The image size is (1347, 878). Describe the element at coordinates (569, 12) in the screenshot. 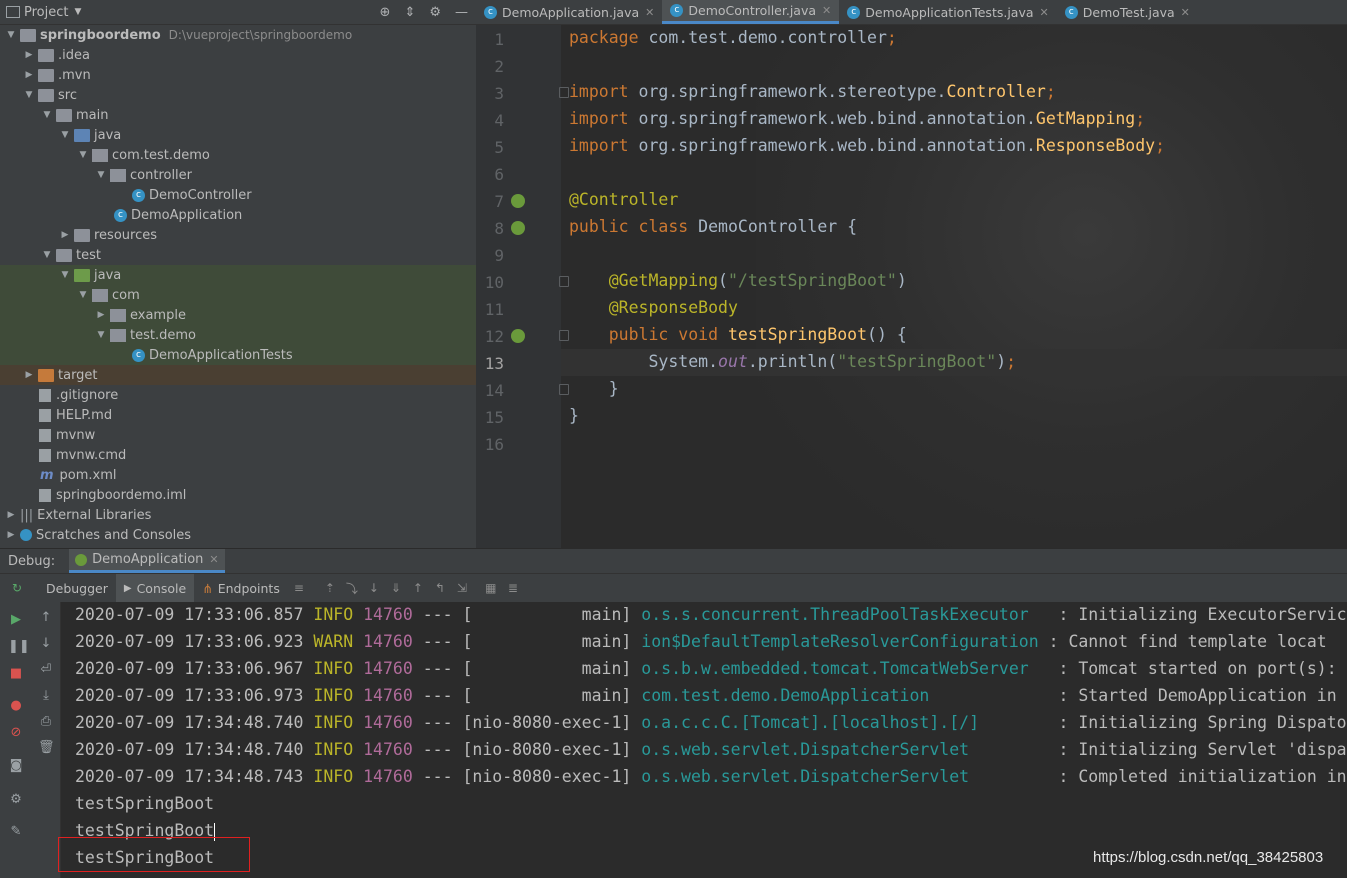

I see `tab-demoapplication: c DemoApplication.java ✕` at that location.